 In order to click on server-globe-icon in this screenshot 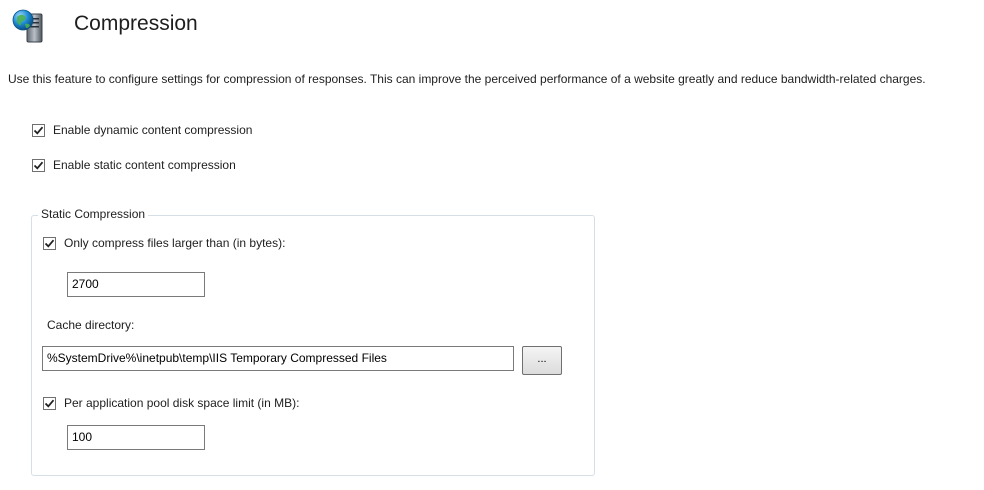, I will do `click(30, 26)`.